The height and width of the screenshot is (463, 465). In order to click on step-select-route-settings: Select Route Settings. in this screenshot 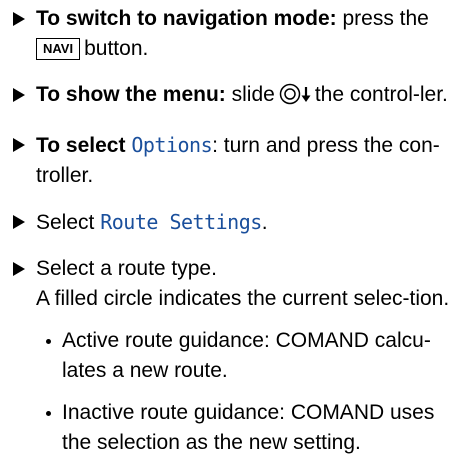, I will do `click(233, 222)`.